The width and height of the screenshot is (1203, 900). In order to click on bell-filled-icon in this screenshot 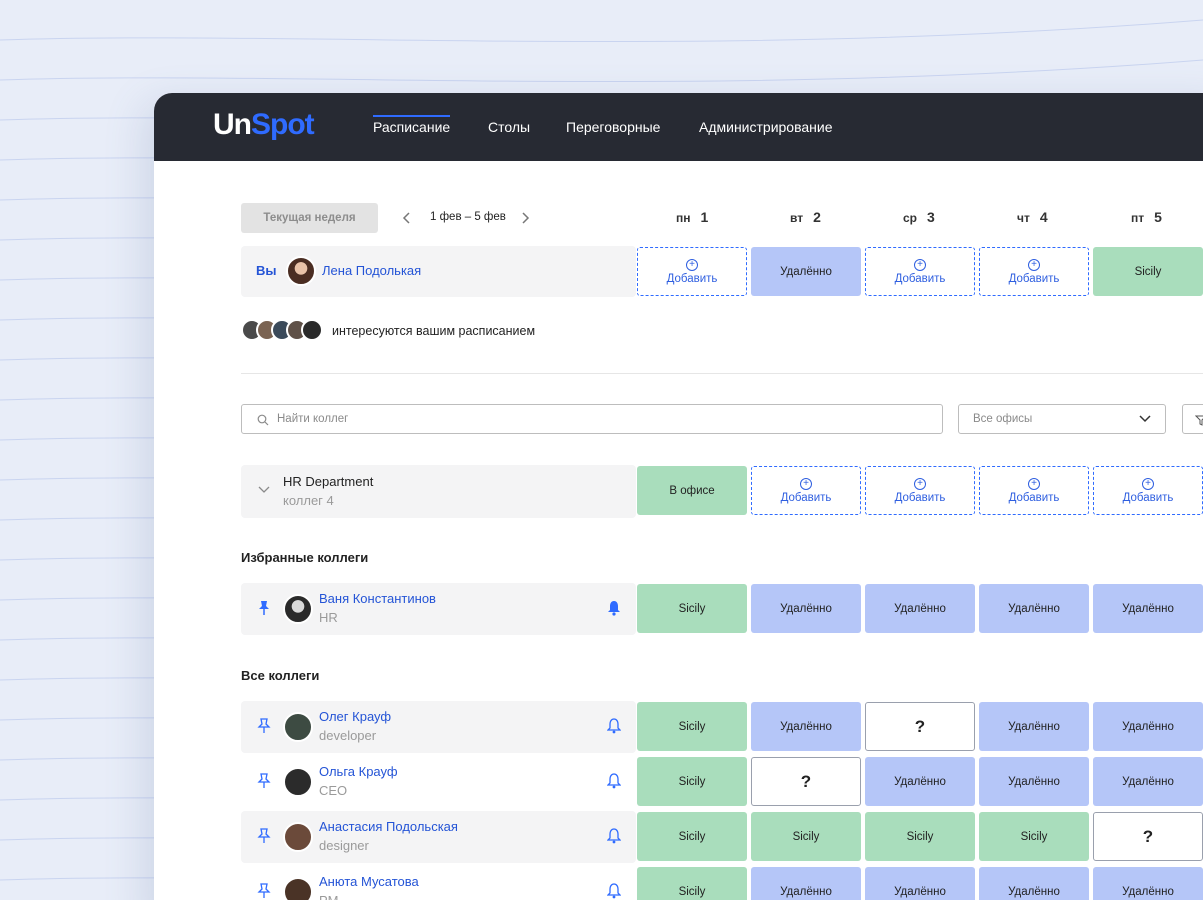, I will do `click(614, 608)`.